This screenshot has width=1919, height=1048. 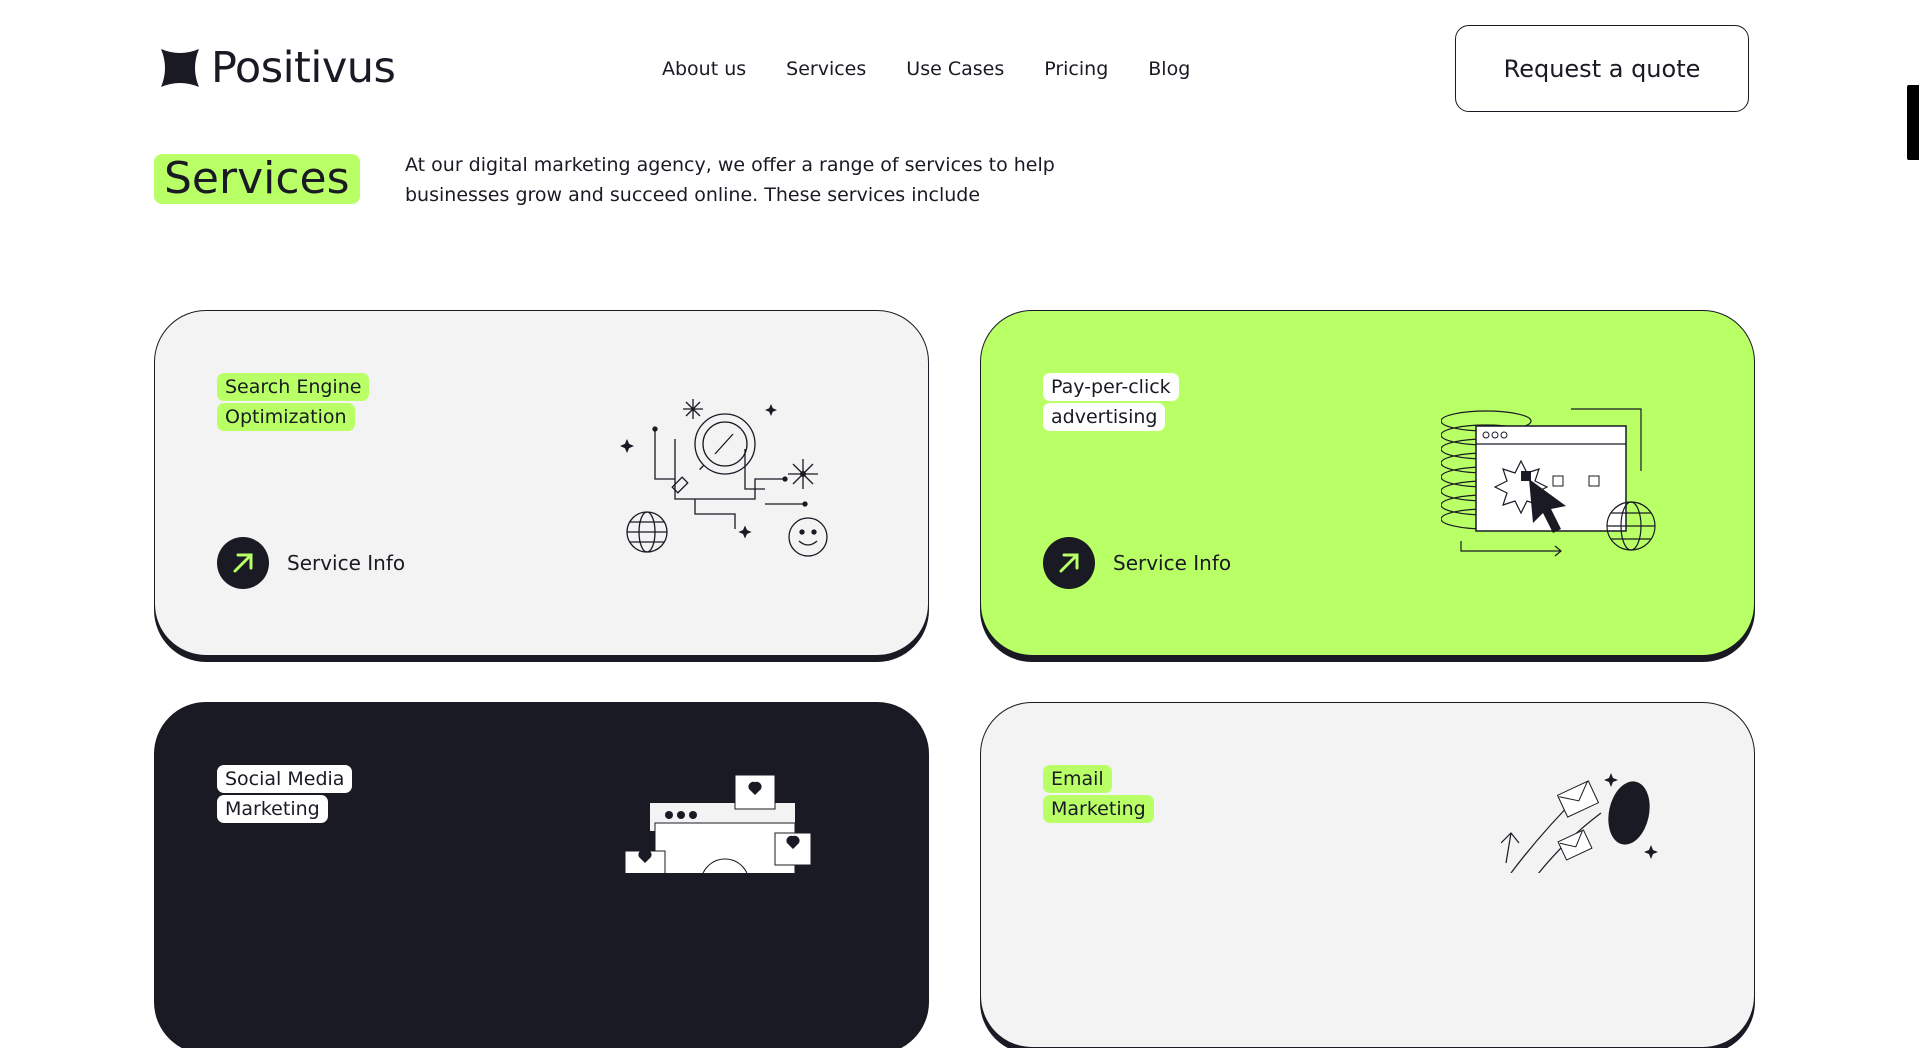 I want to click on card-title-line: Optimization, so click(x=286, y=417).